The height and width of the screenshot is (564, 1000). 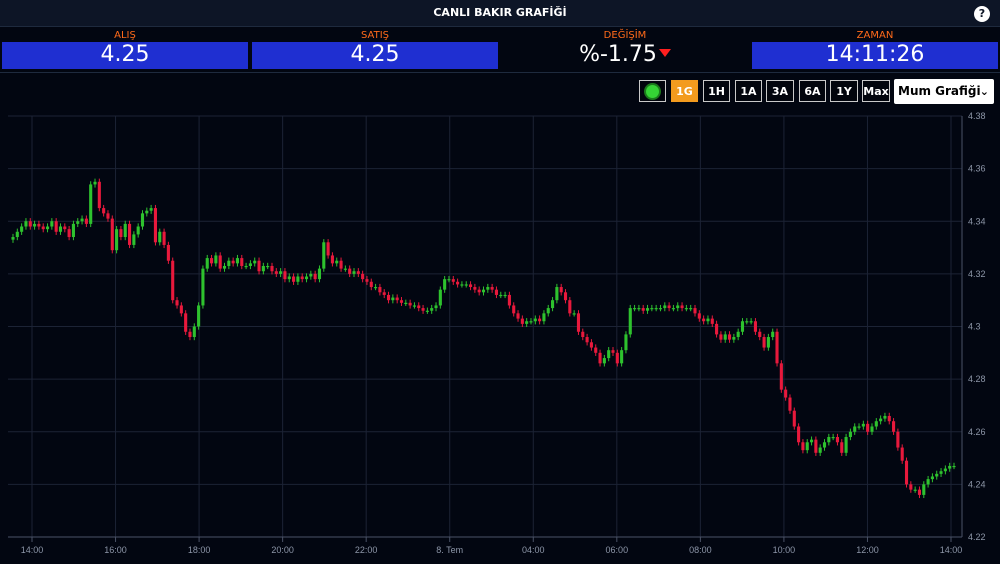 What do you see at coordinates (449, 550) in the screenshot?
I see `x-tick-label: 8. Tem` at bounding box center [449, 550].